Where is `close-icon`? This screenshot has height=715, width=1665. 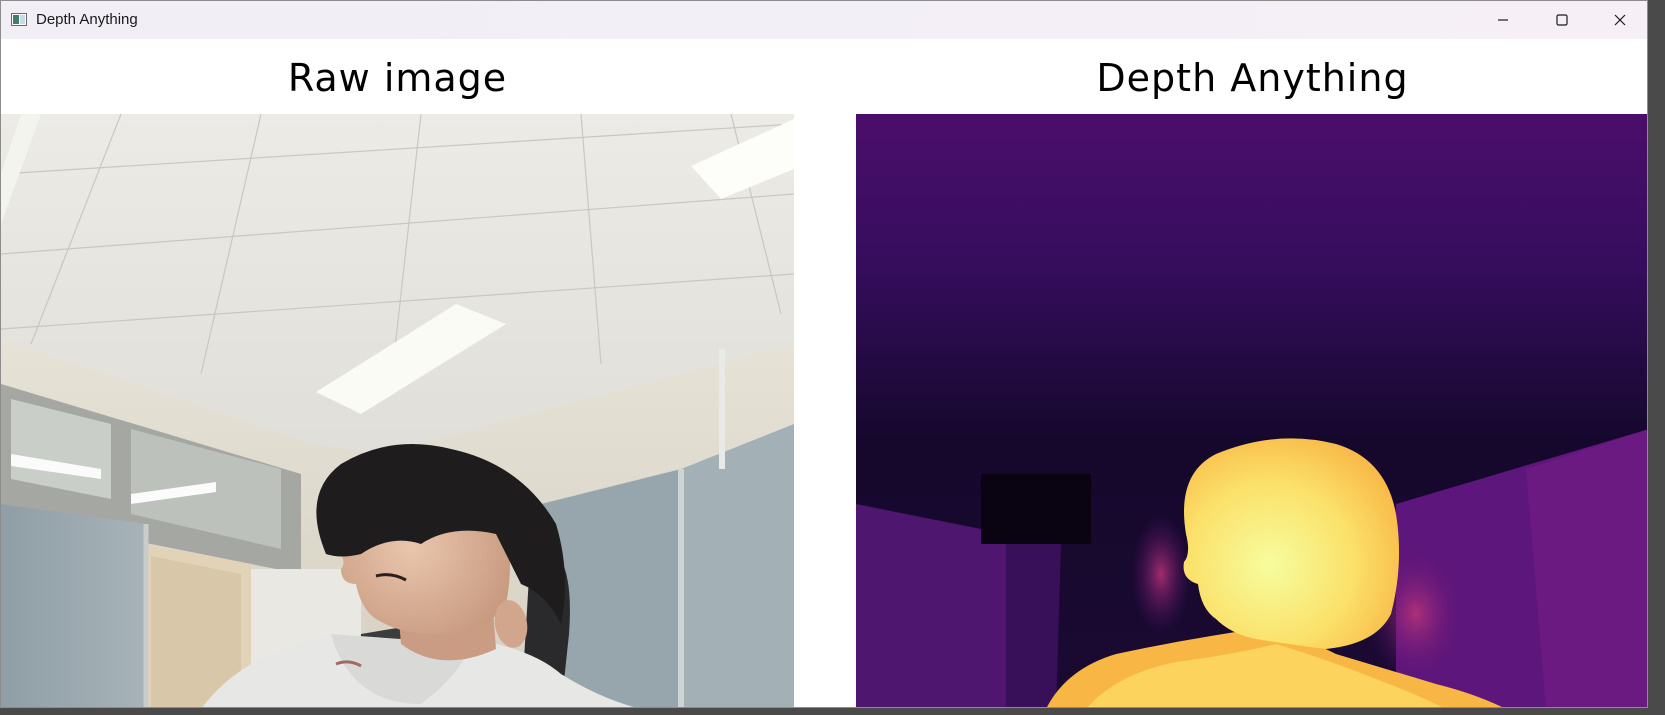 close-icon is located at coordinates (1620, 20).